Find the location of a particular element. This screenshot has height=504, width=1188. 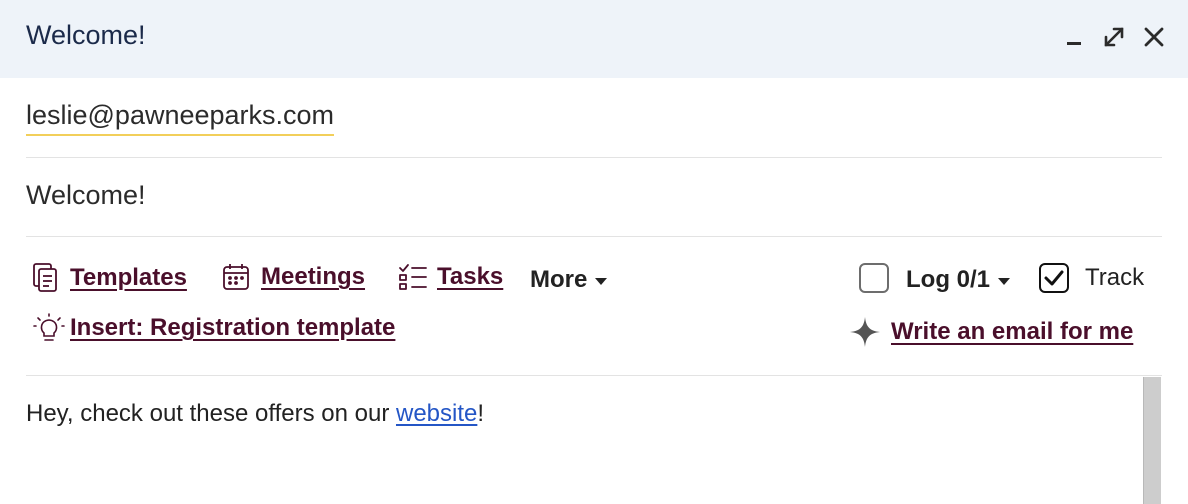

tasks-button: Tasks is located at coordinates (450, 277).